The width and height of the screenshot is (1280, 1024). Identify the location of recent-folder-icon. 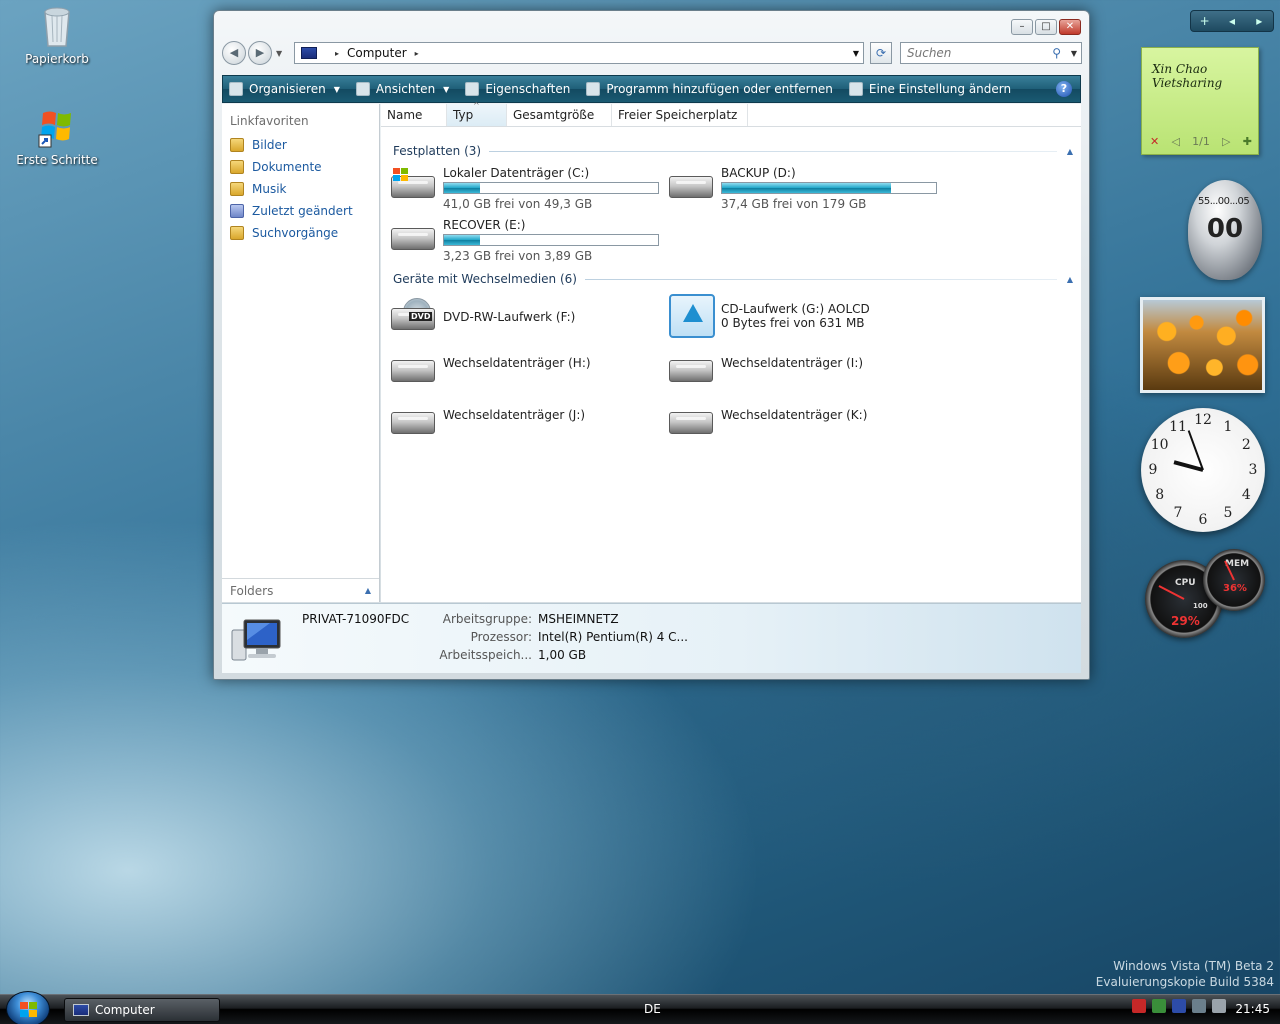
(237, 211).